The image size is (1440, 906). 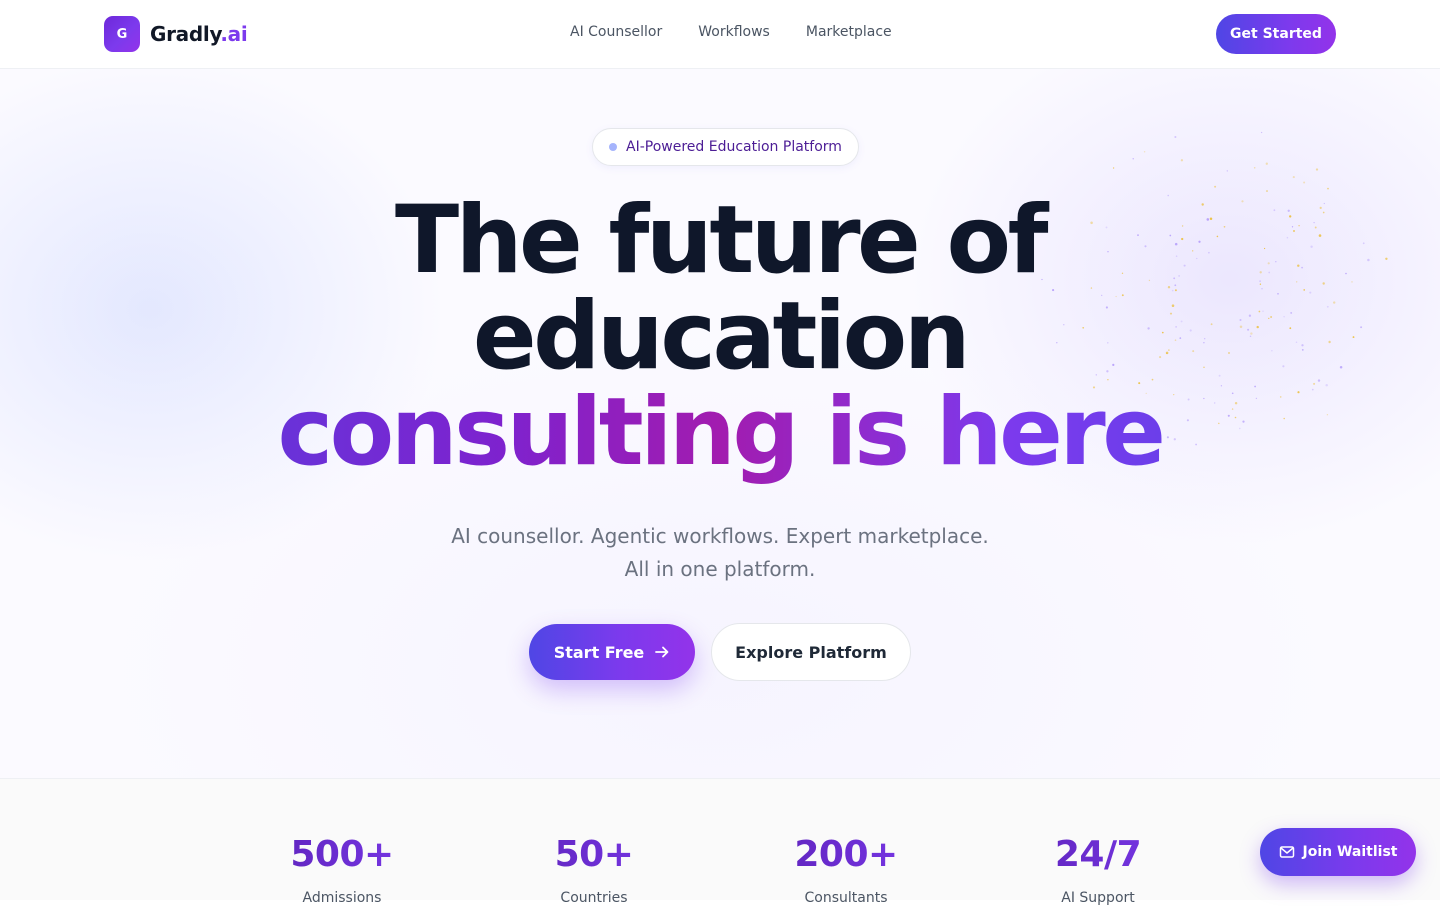 What do you see at coordinates (721, 336) in the screenshot?
I see `headline-line-2: education` at bounding box center [721, 336].